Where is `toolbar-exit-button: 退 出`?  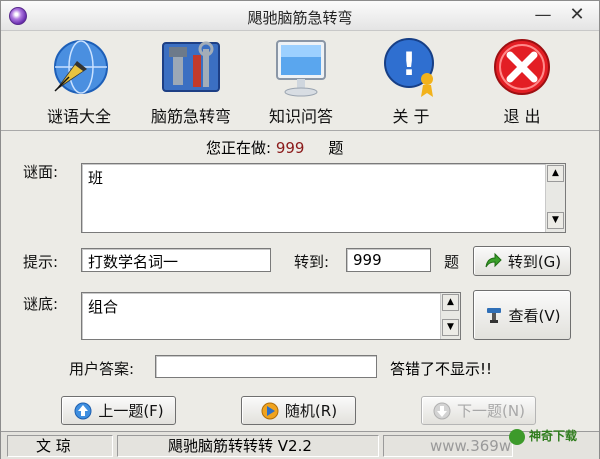 toolbar-exit-button: 退 出 is located at coordinates (522, 81).